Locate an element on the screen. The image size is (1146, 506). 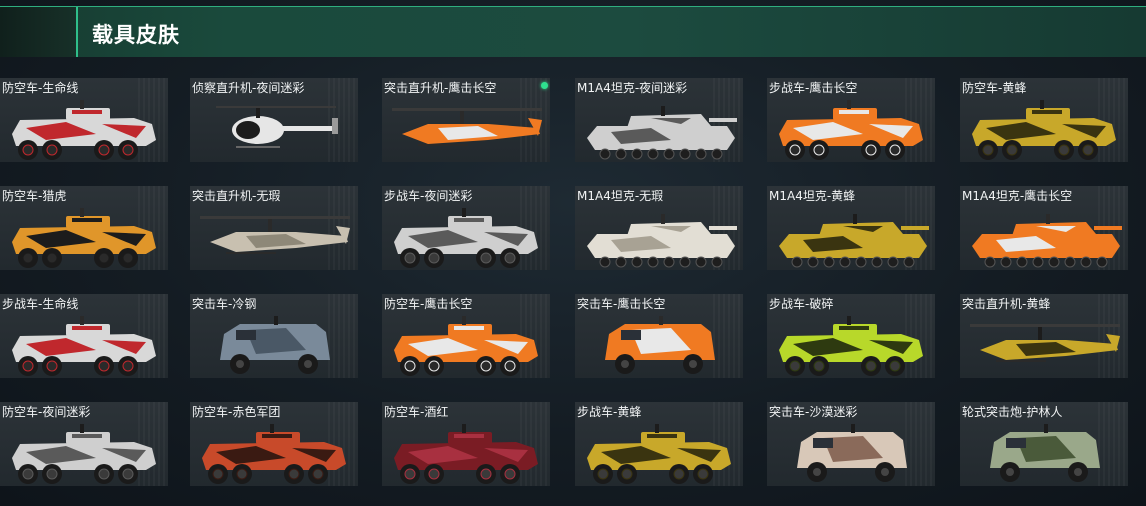
skin-name: 防空车-鹰击长空 is located at coordinates (428, 304).